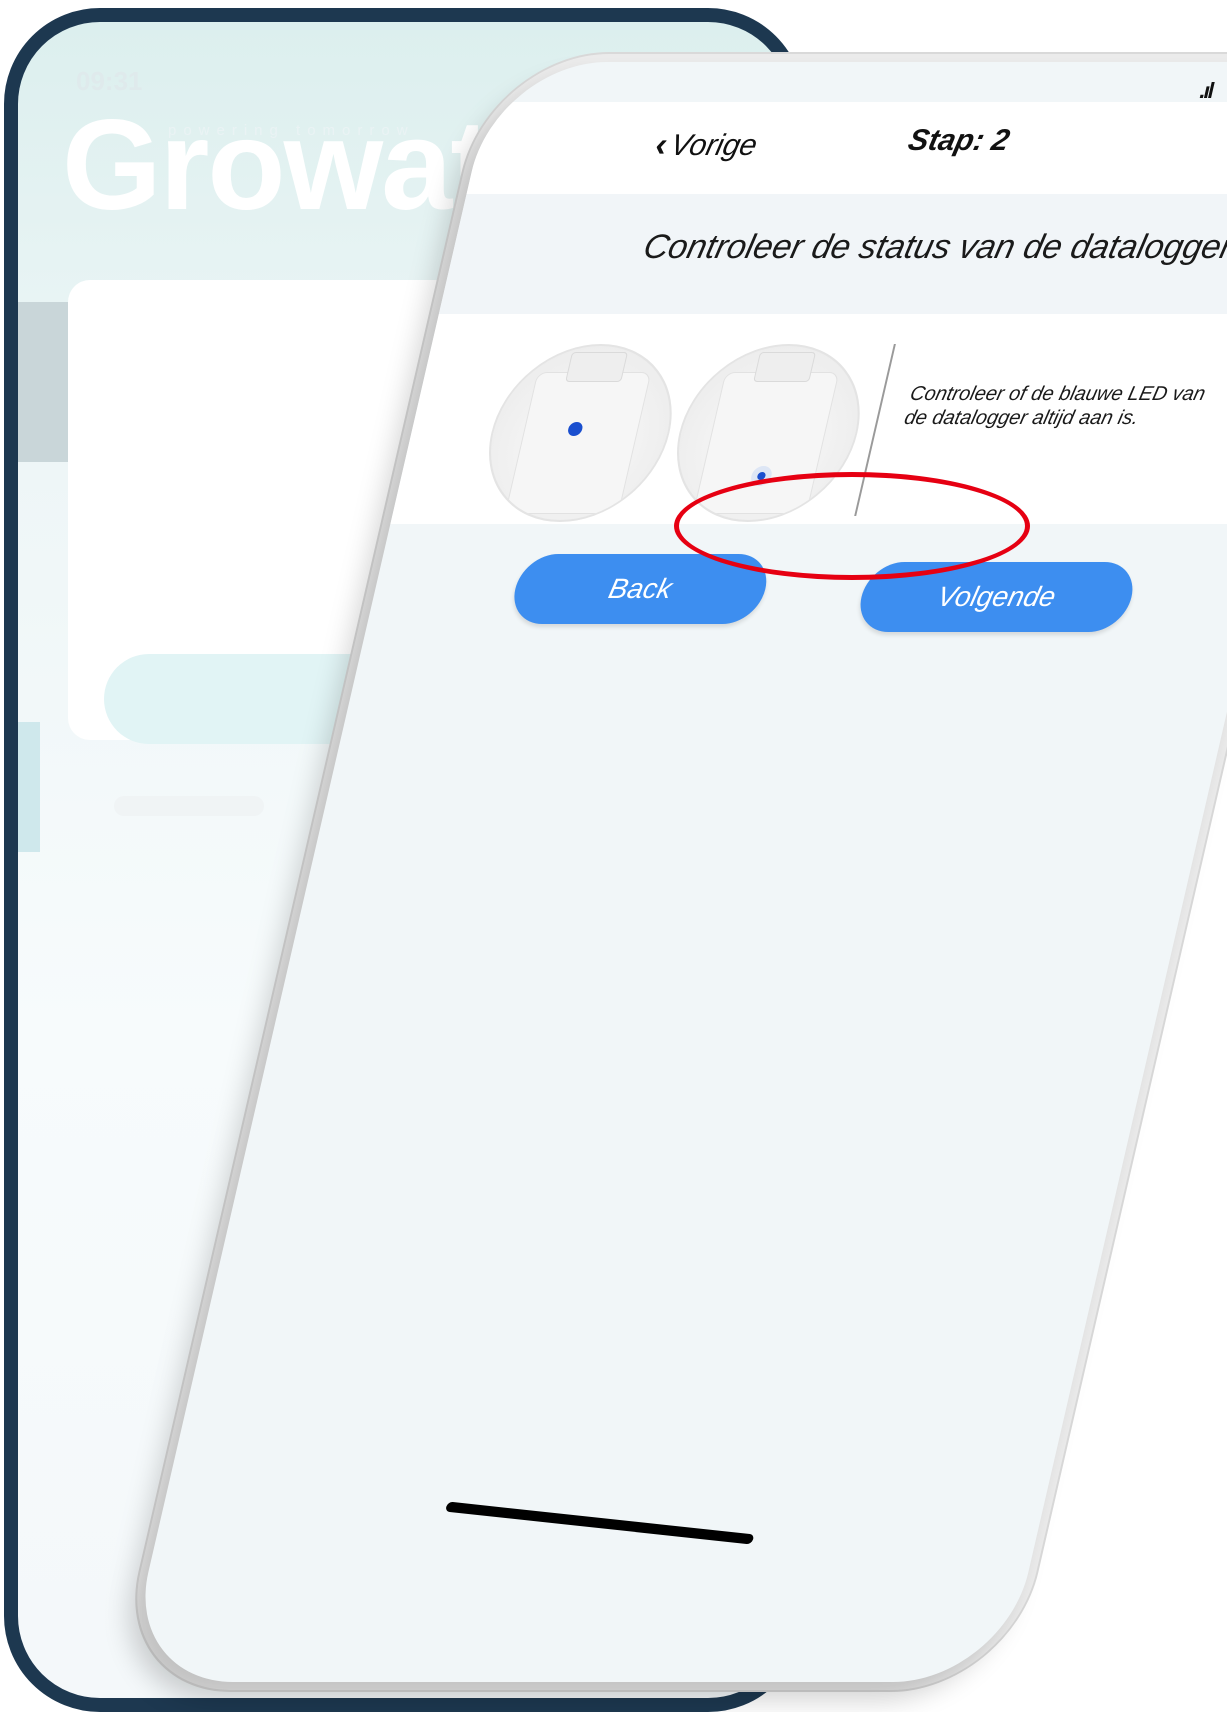  I want to click on datalogger-image, so click(580, 433).